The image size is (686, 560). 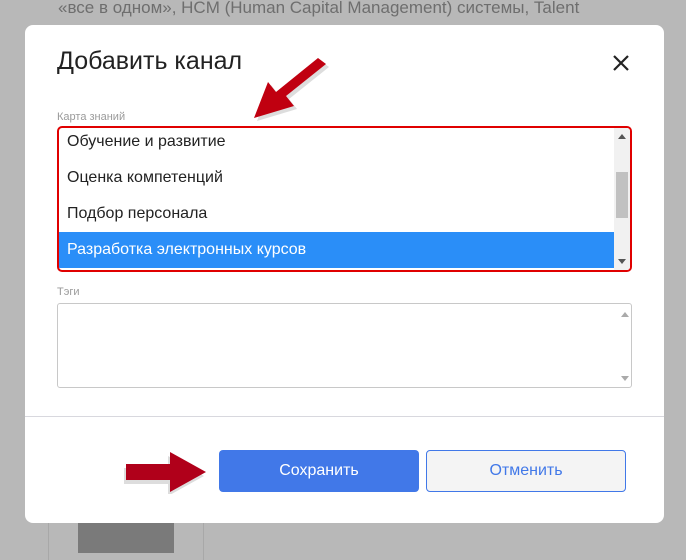 I want to click on list-option: Подбор персонала, so click(x=336, y=214).